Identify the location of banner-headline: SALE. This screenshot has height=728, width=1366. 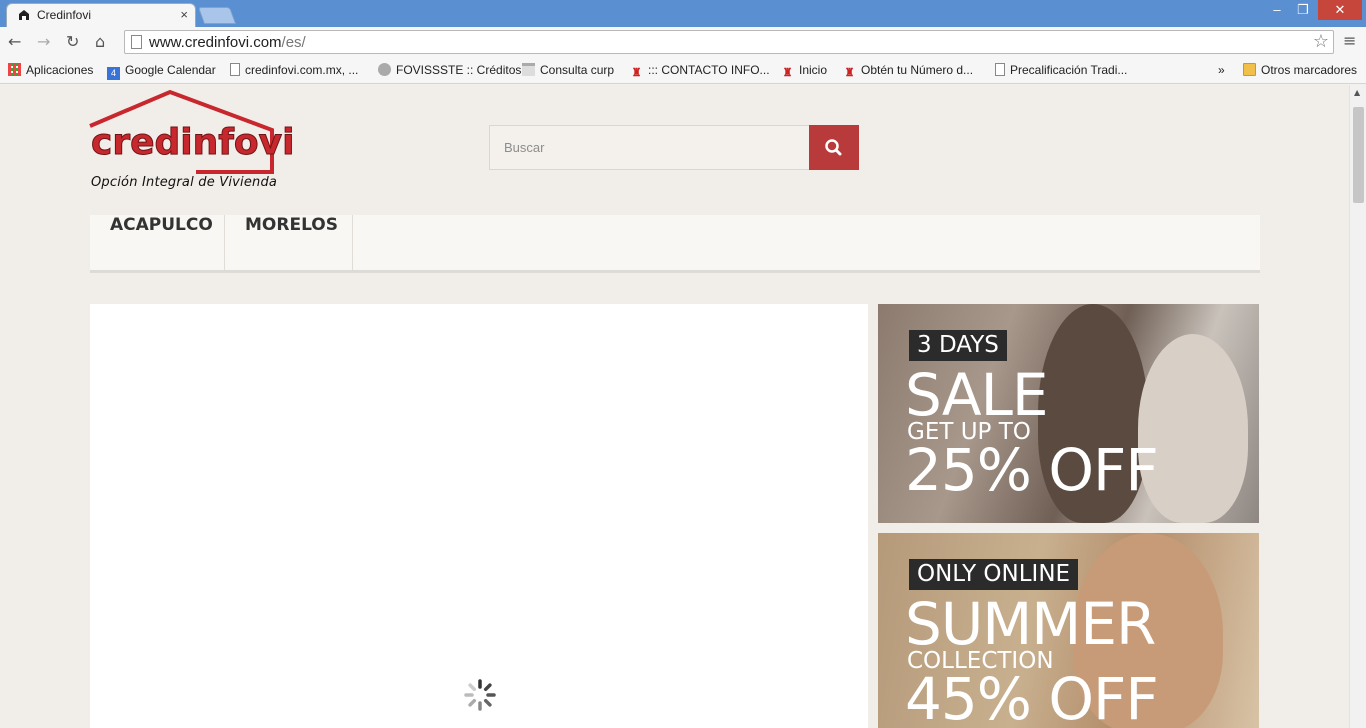
(977, 395).